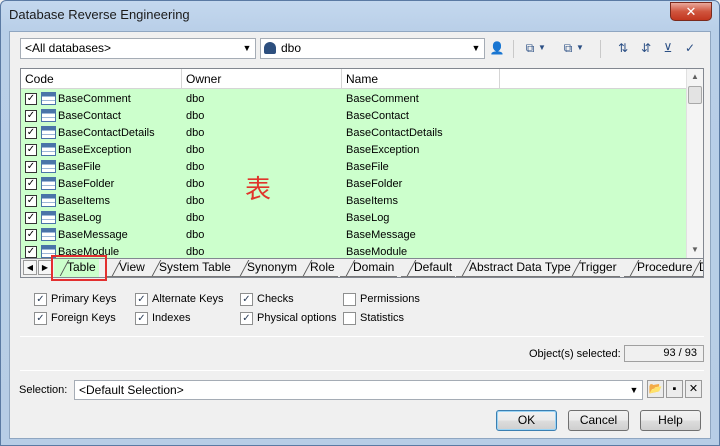  I want to click on option-label: Indexes, so click(171, 318).